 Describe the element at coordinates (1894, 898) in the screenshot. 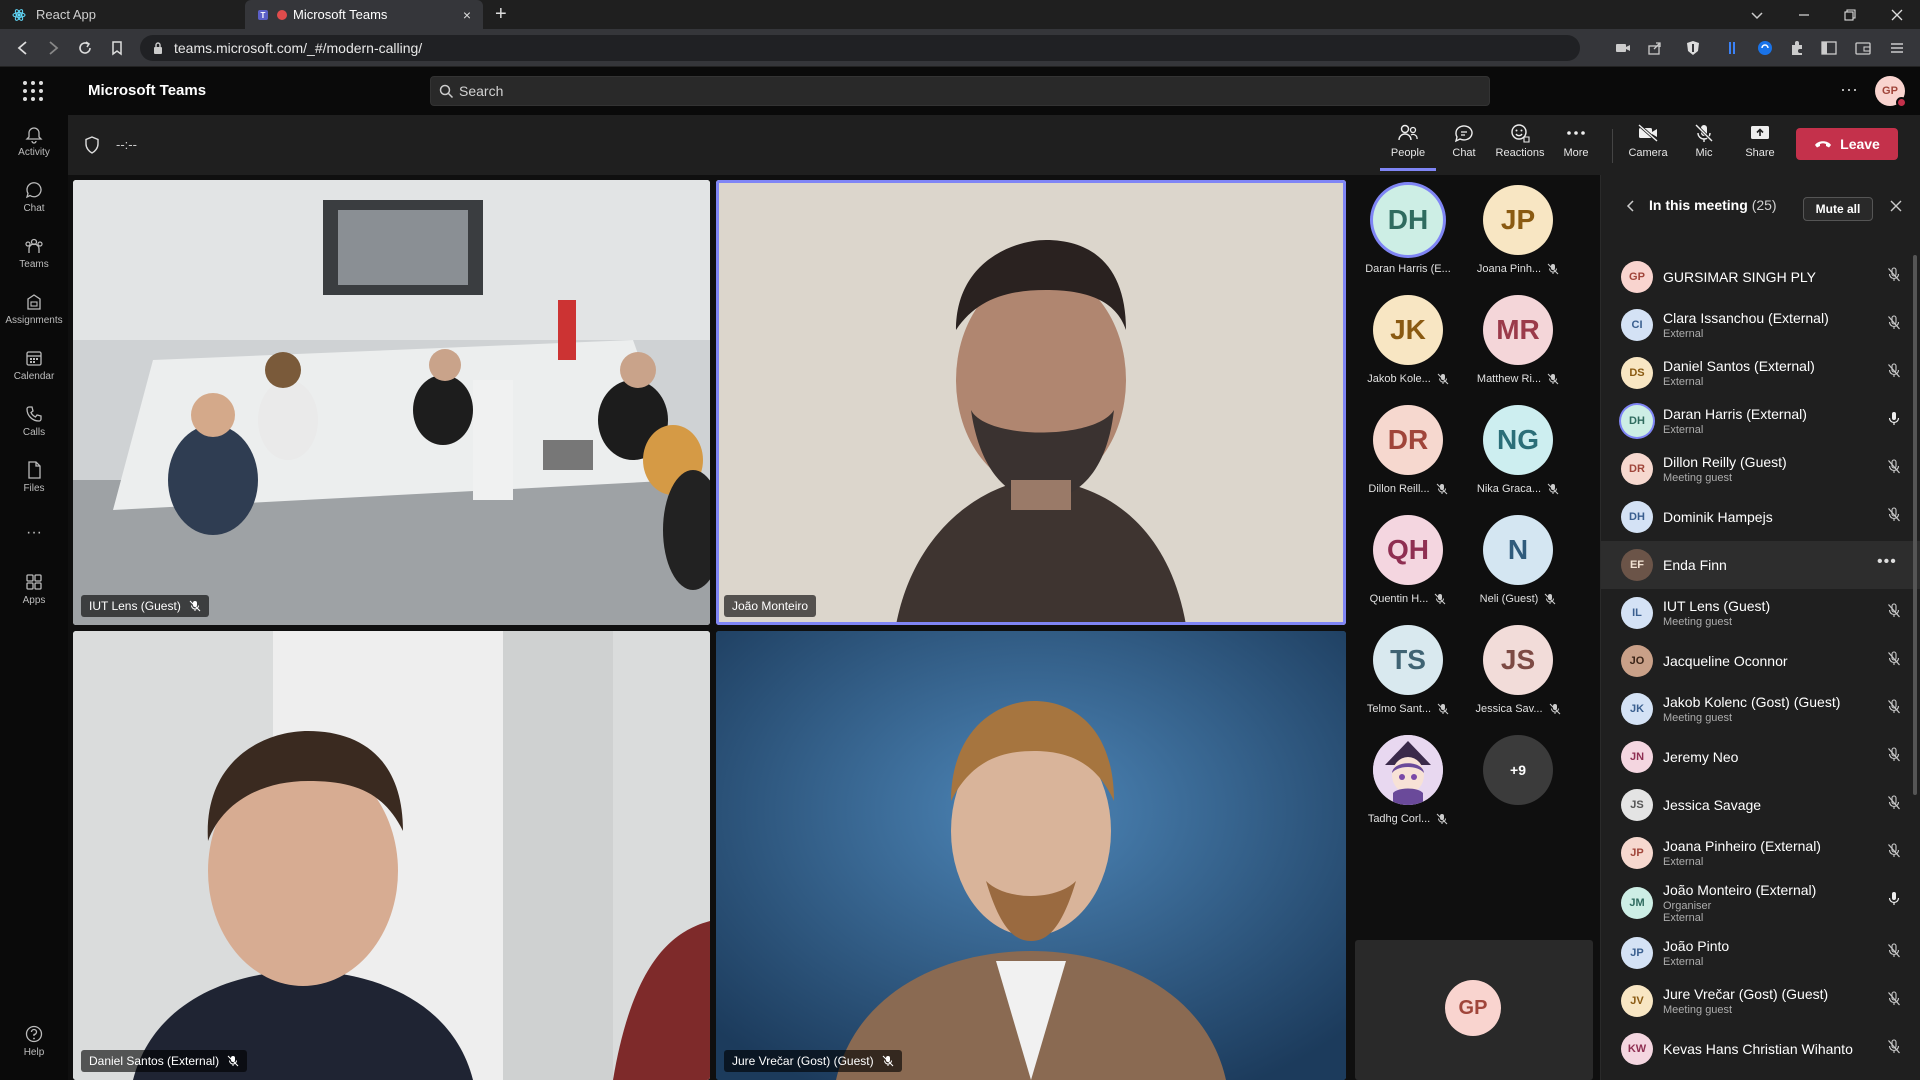

I see `mic-on-icon` at that location.